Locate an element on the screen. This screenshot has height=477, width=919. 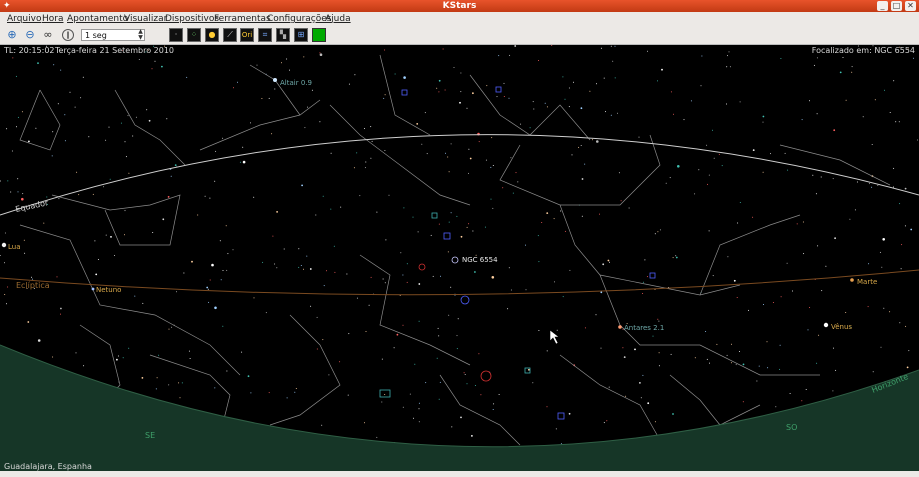
close-button: ✕ is located at coordinates (910, 6).